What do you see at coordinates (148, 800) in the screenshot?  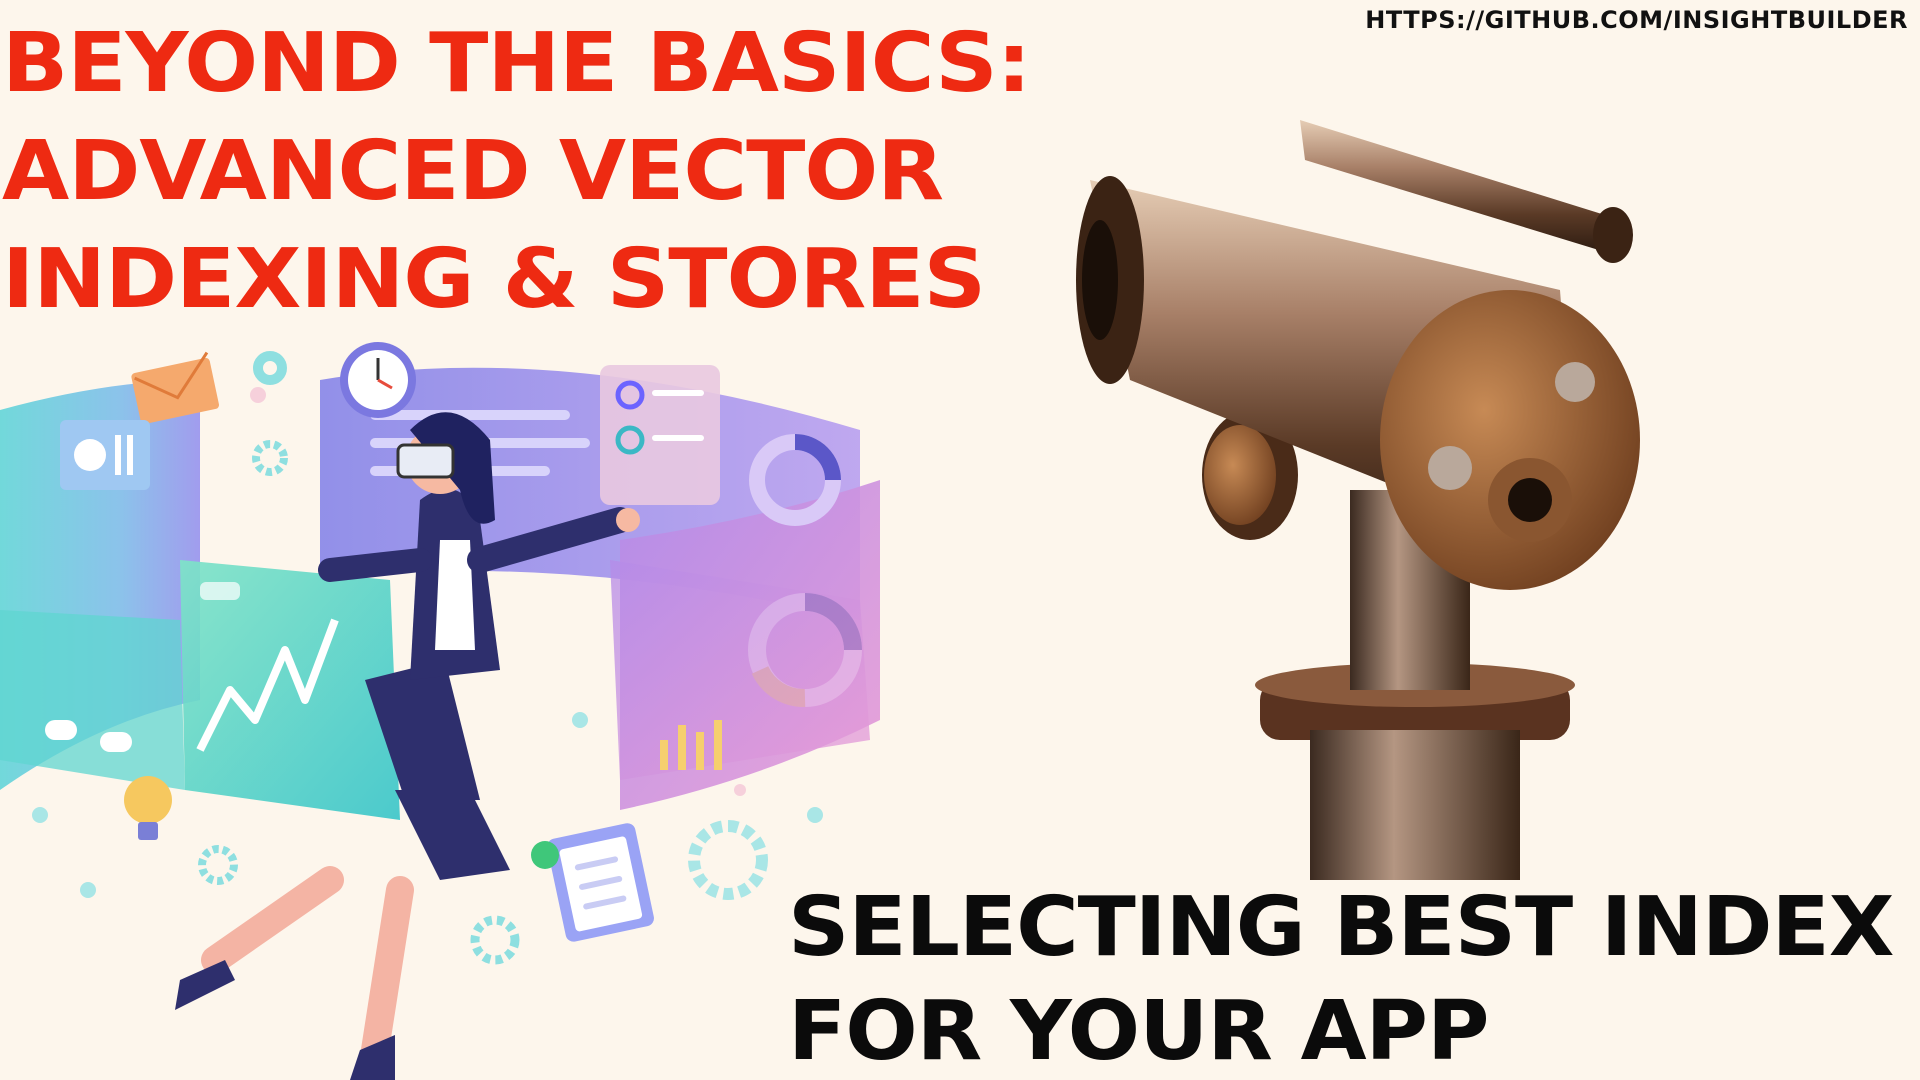 I see `lightbulb-icon` at bounding box center [148, 800].